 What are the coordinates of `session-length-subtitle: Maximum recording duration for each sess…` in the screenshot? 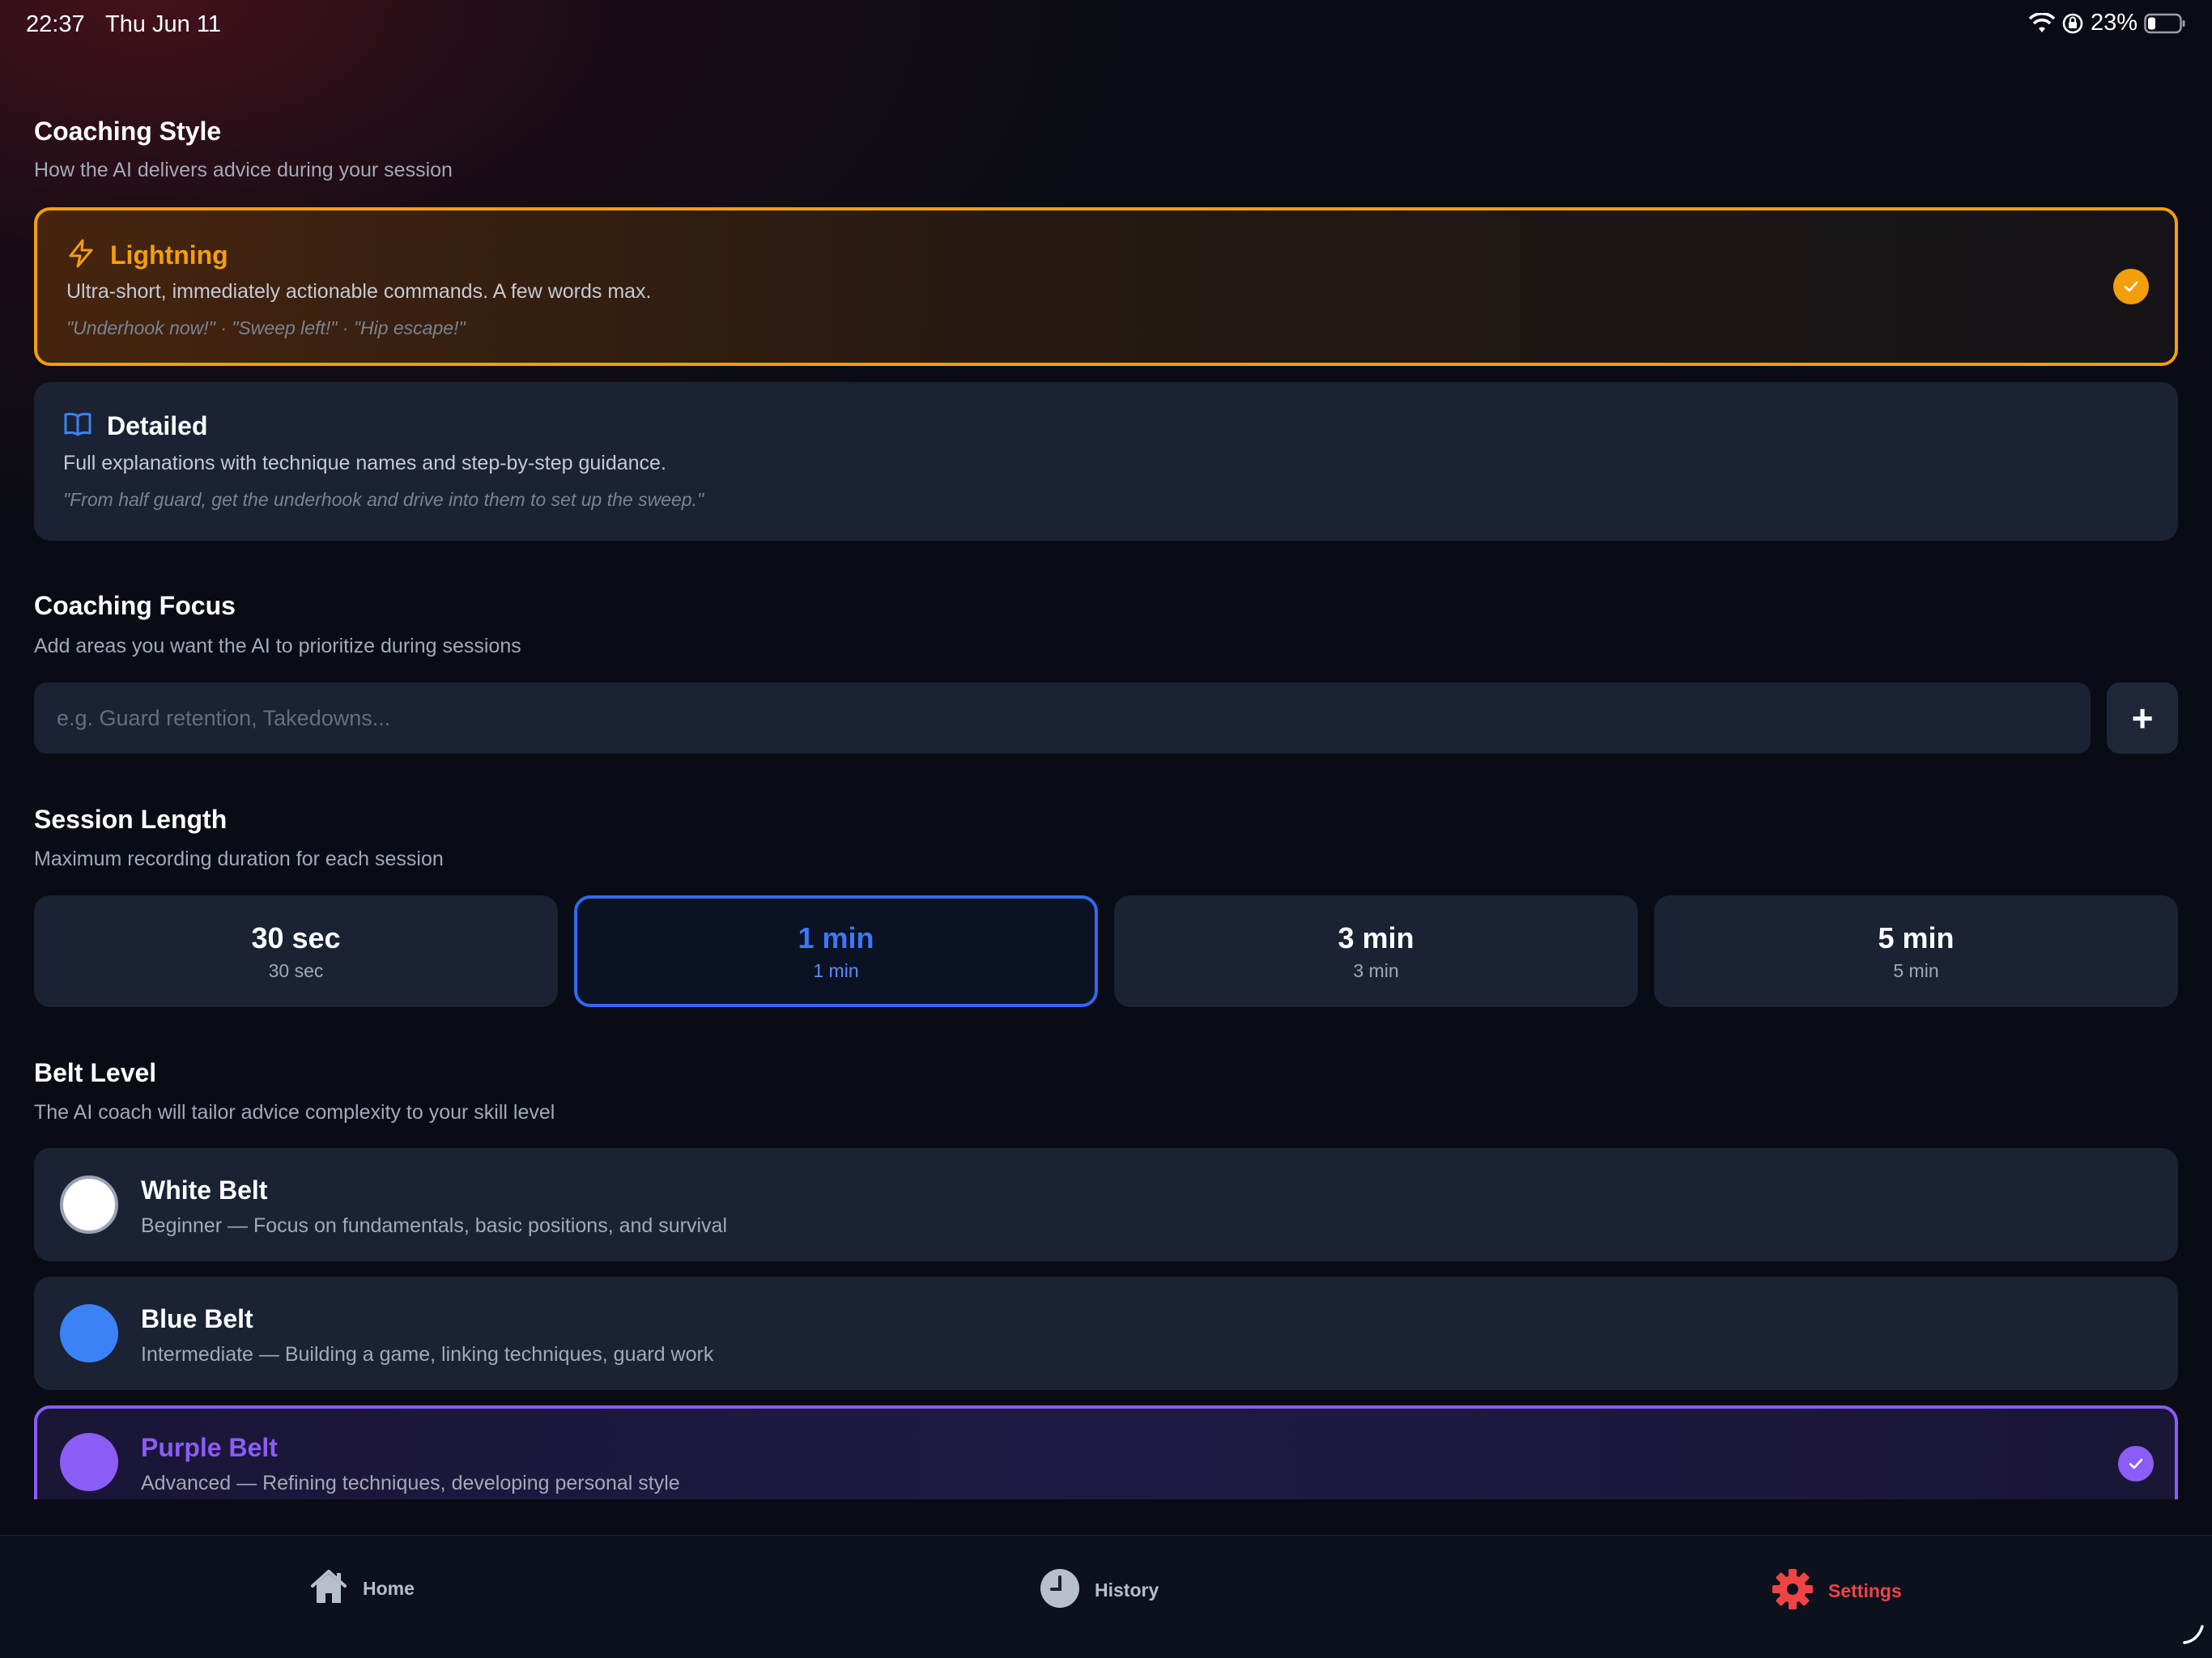 It's located at (239, 859).